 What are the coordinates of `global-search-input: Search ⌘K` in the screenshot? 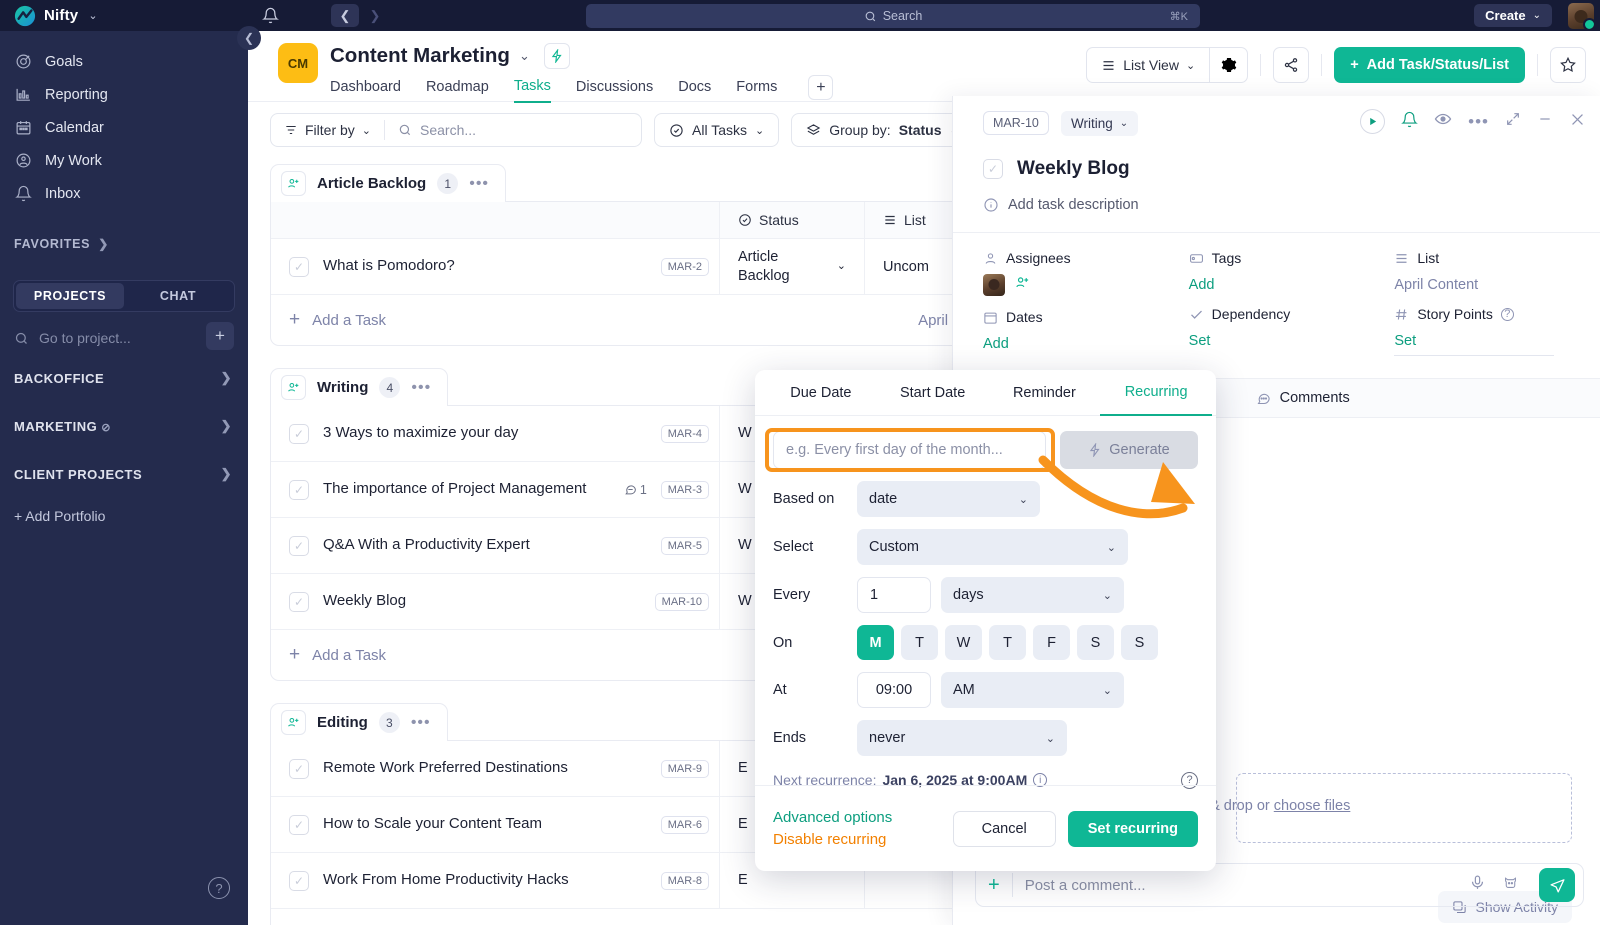 It's located at (893, 16).